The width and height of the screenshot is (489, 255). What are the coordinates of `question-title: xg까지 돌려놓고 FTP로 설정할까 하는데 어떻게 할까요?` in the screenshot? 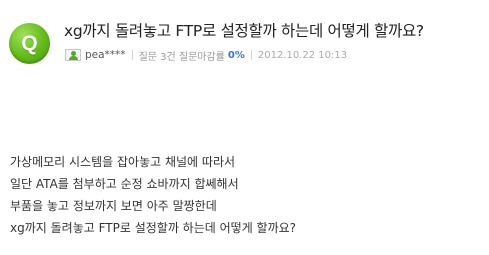 It's located at (244, 31).